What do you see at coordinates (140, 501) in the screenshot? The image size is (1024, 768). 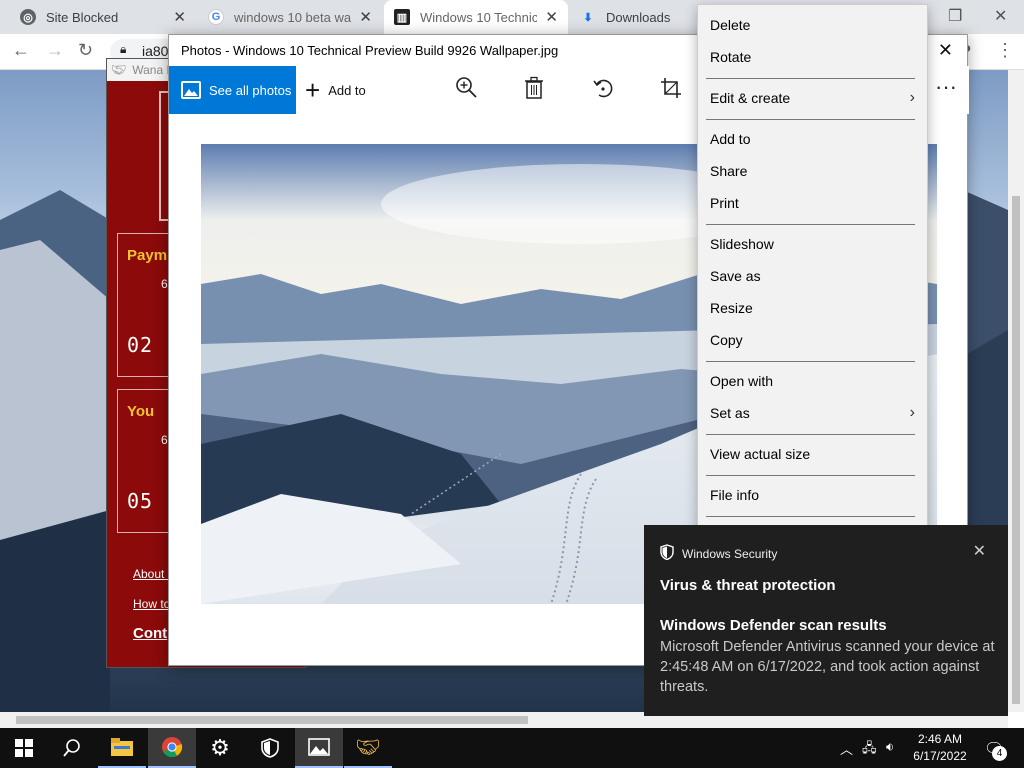 I see `files-lost-timer: 05` at bounding box center [140, 501].